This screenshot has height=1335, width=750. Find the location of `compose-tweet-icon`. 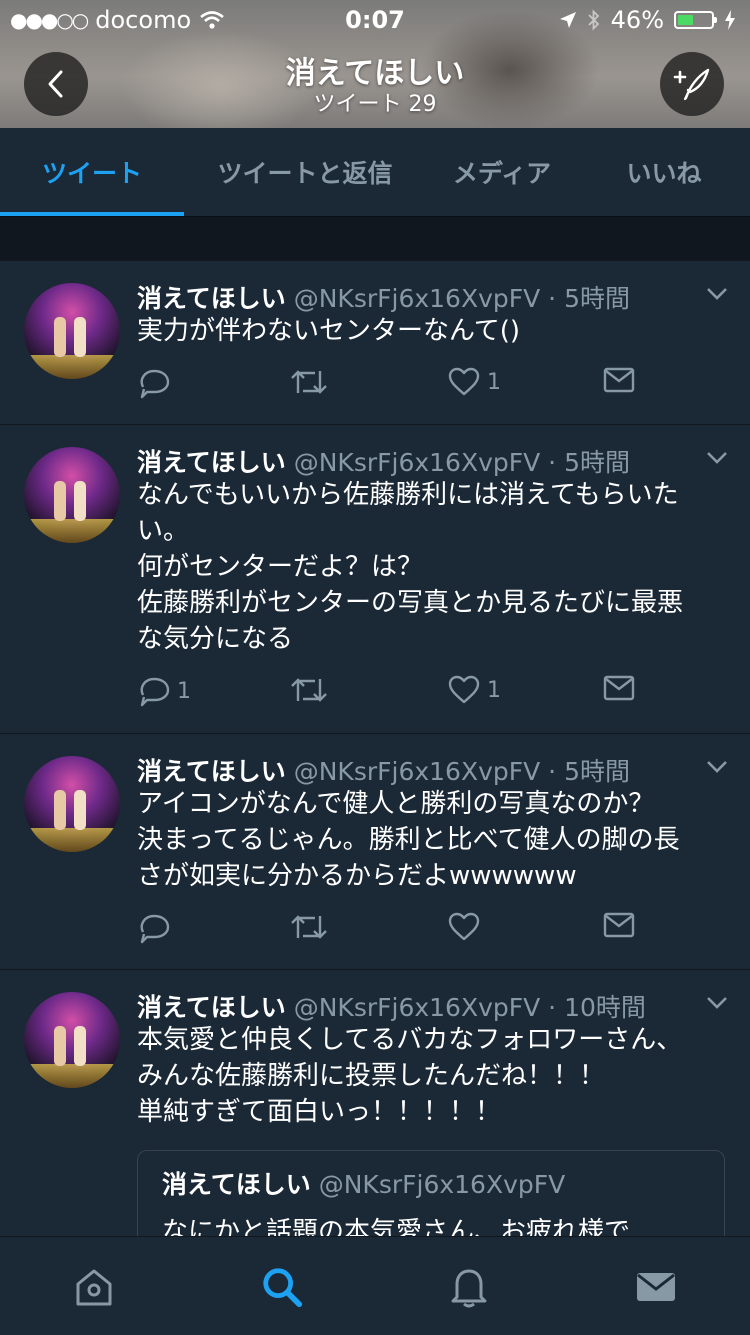

compose-tweet-icon is located at coordinates (691, 84).